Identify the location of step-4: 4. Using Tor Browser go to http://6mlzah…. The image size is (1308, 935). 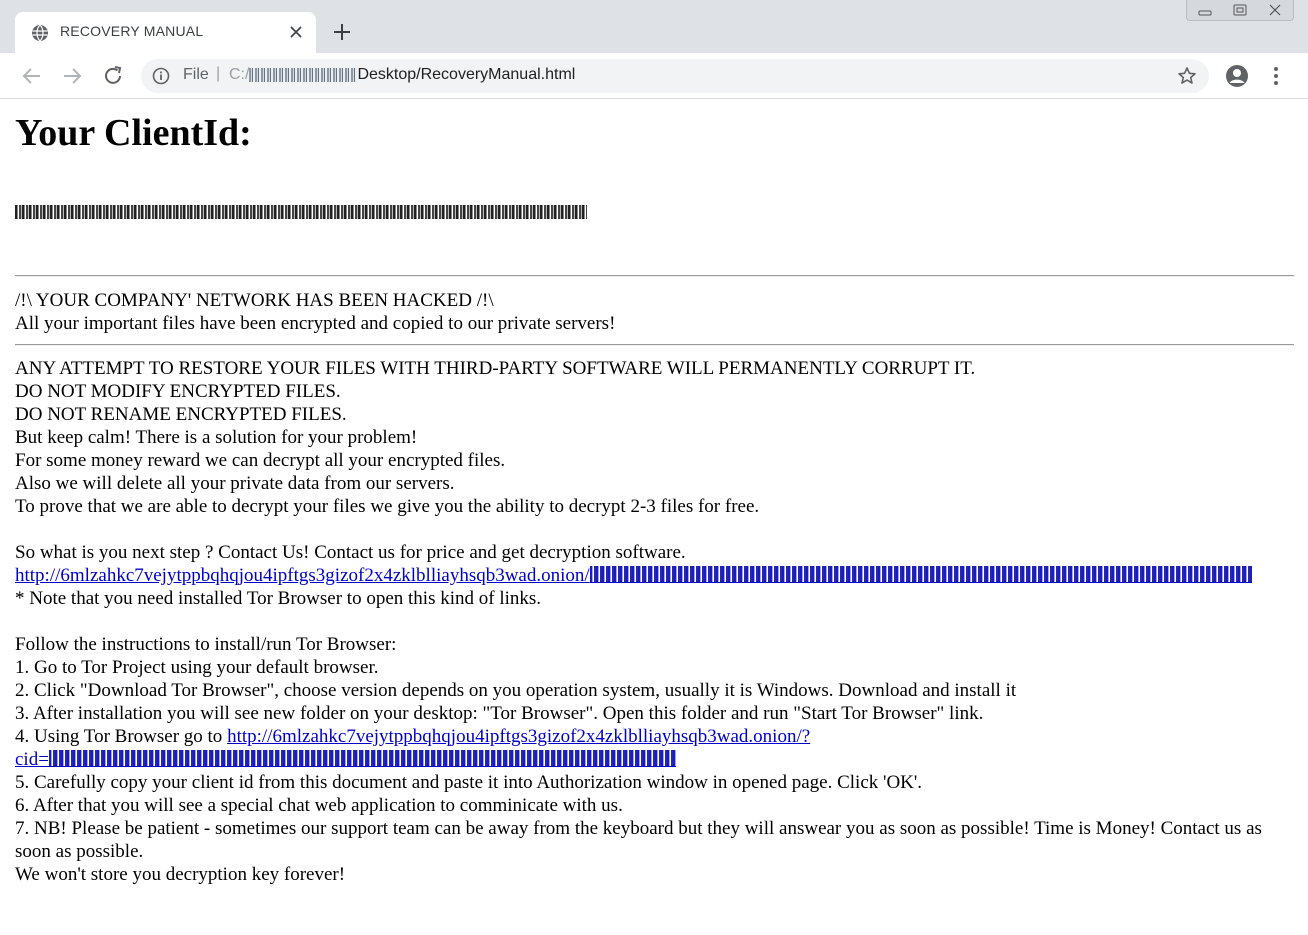
(655, 736).